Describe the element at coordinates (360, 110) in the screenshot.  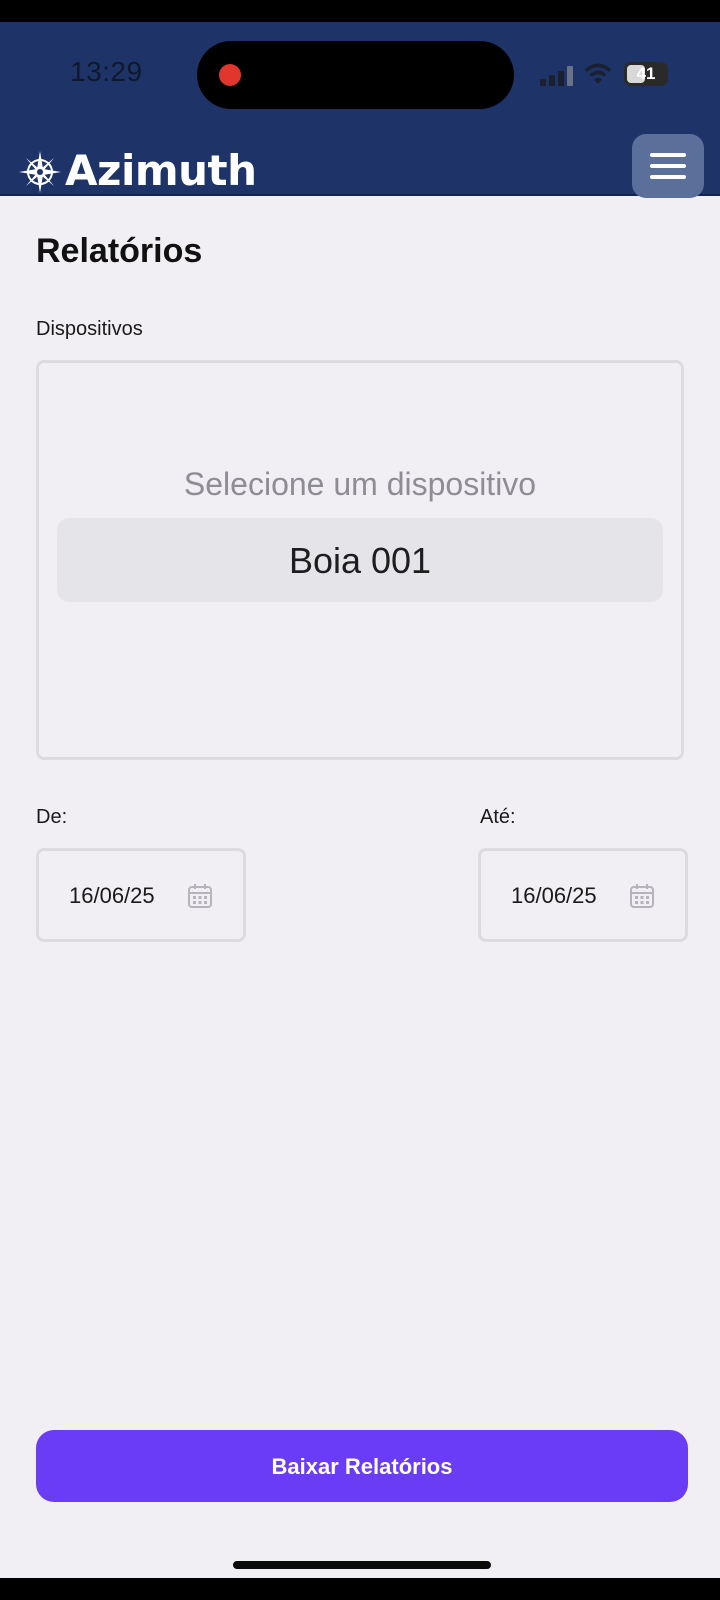
I see `app-header: 13:29 41 Azimuth` at that location.